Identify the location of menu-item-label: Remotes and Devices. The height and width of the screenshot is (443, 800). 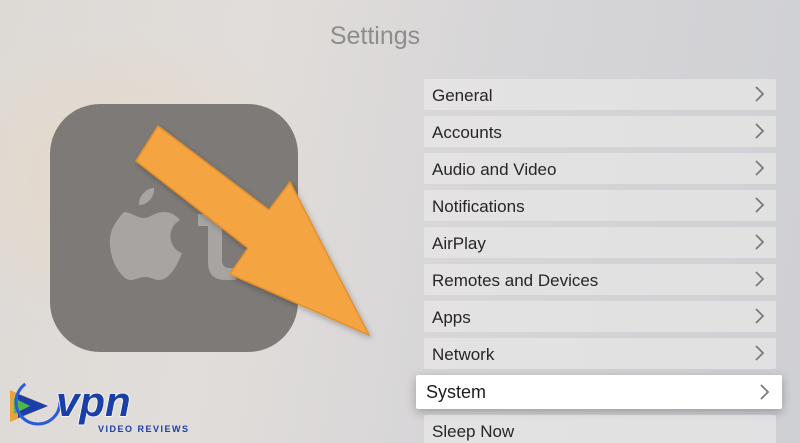
(515, 280).